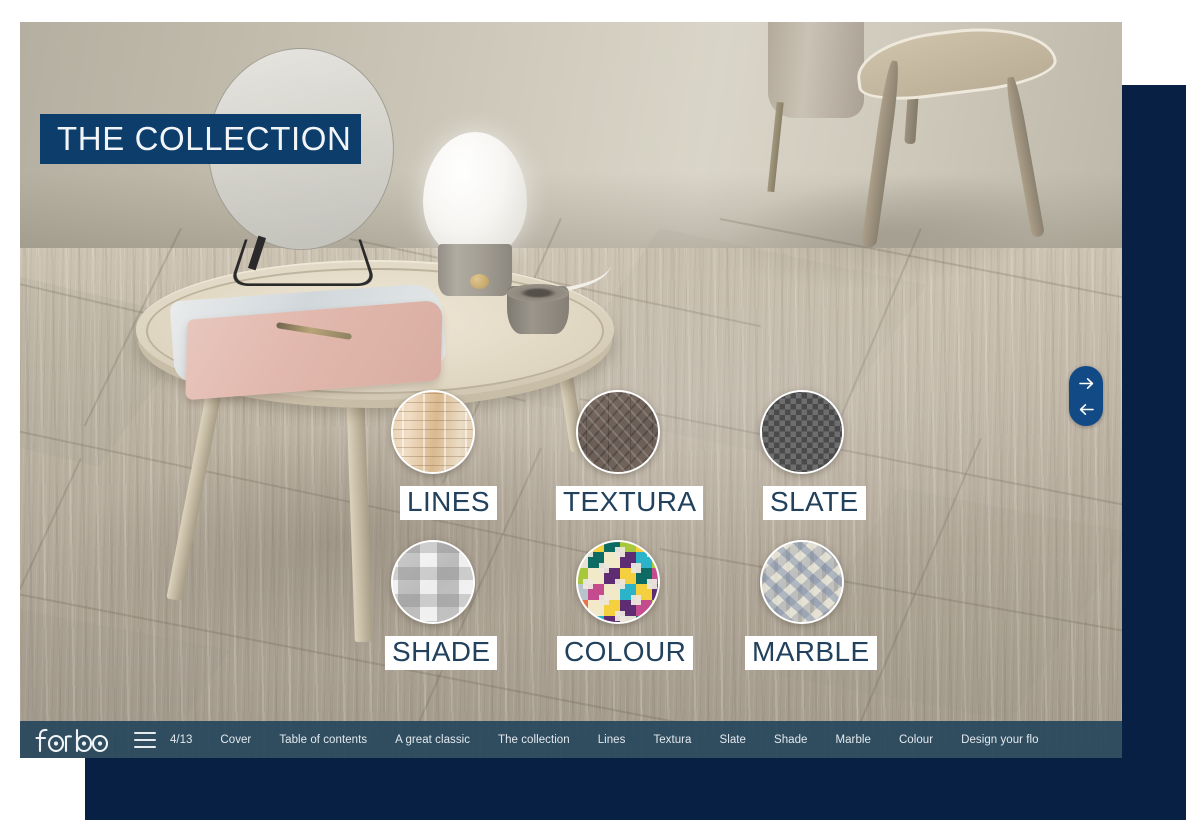 This screenshot has width=1200, height=837. I want to click on slide-navigation, so click(1086, 396).